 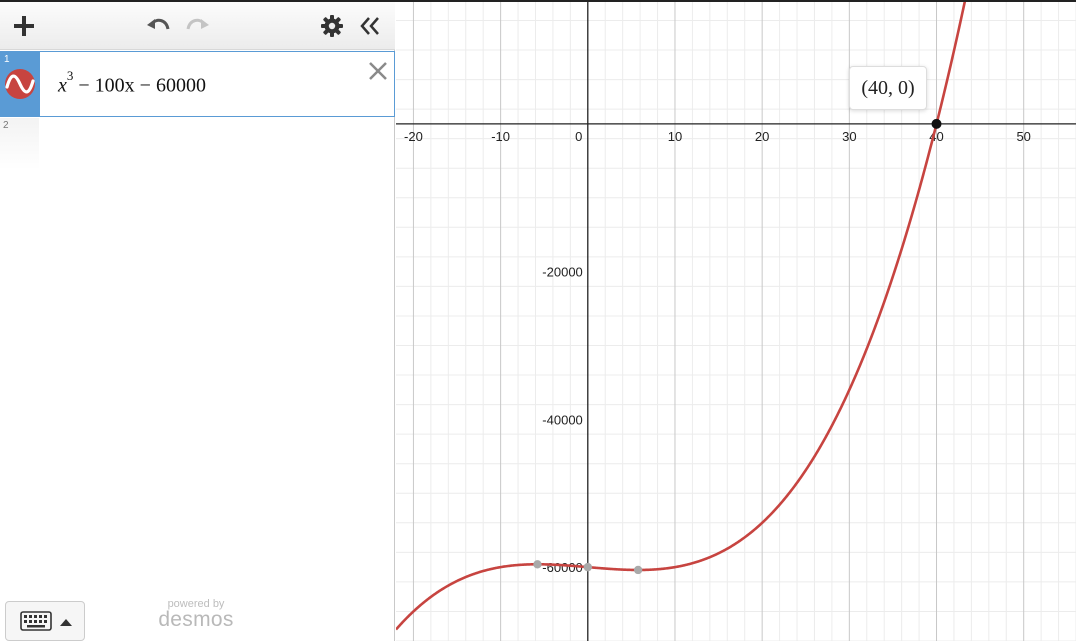 I want to click on expression-index: 1, so click(x=7, y=59).